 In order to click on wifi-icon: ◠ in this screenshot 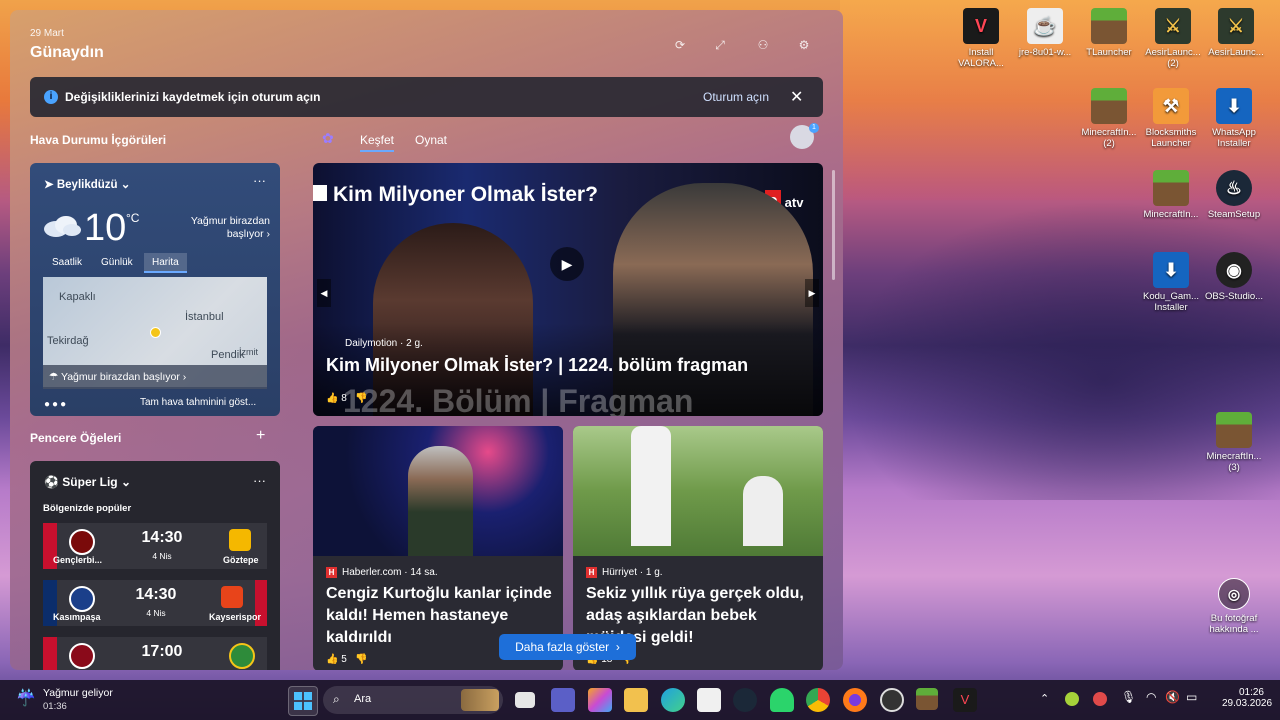, I will do `click(1151, 697)`.